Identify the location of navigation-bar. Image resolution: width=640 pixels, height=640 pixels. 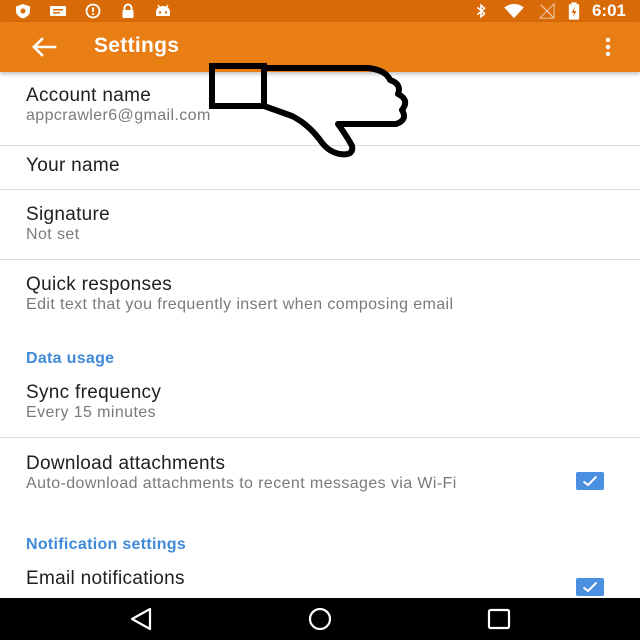
(320, 619).